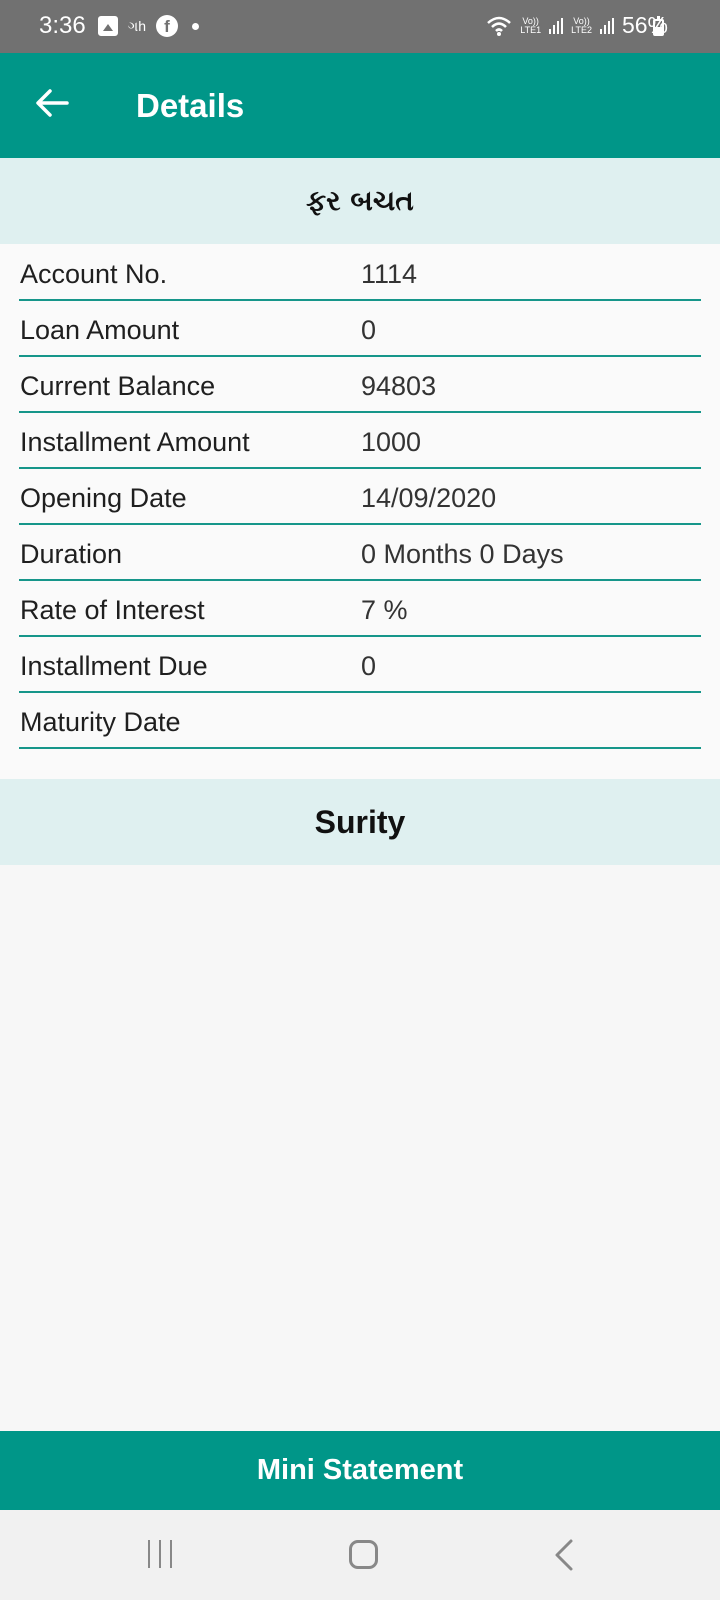  I want to click on status-bar: 3:36 ગh f Vo)) LTE1 Vo)) LTE2 56%, so click(360, 26).